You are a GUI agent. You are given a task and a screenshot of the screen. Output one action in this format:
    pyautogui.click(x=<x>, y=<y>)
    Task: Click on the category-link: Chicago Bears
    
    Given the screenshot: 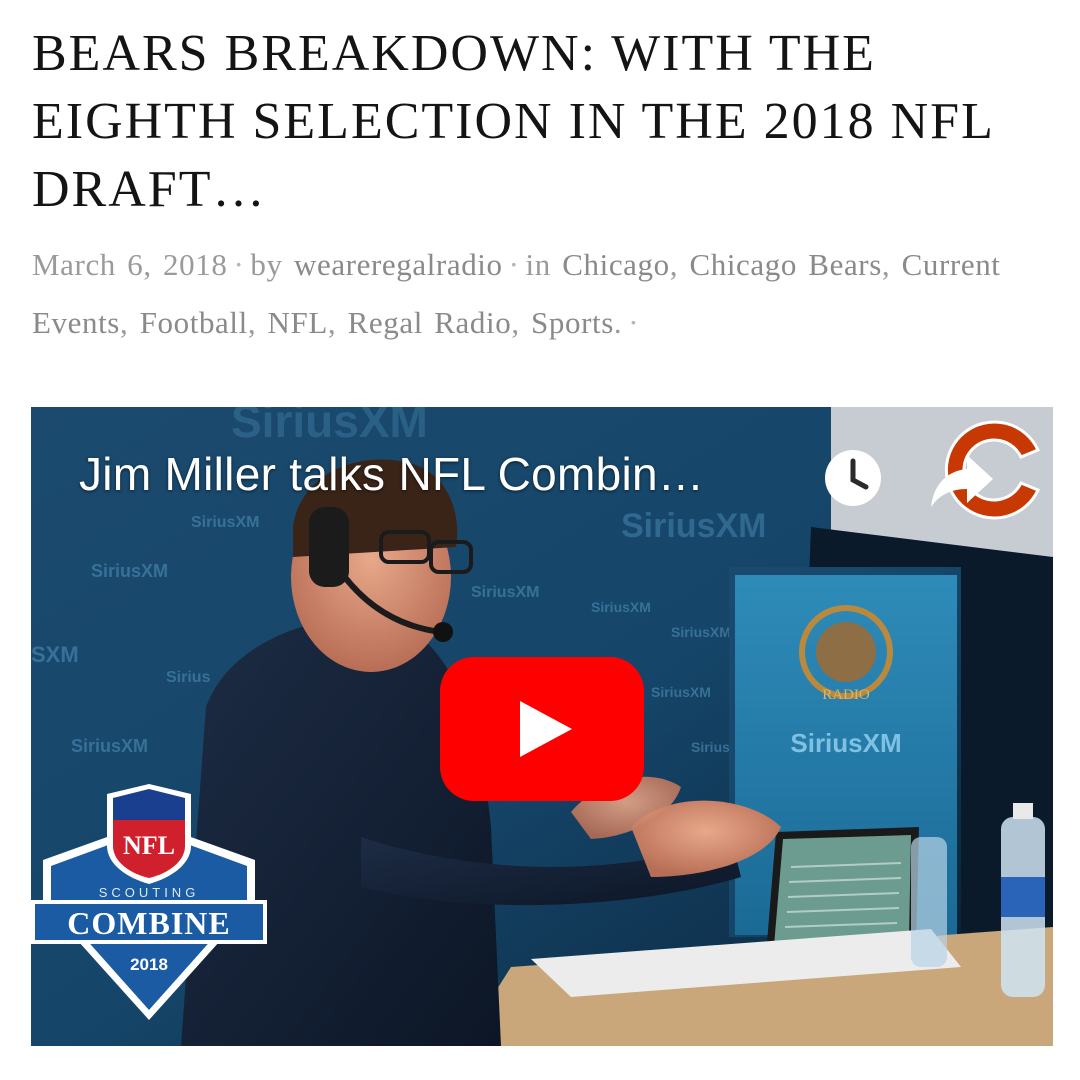 What is the action you would take?
    pyautogui.click(x=785, y=264)
    